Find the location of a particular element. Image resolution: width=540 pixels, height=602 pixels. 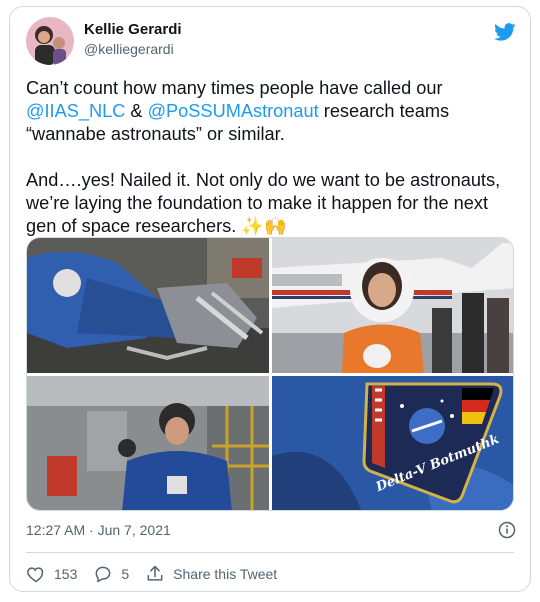

mention-iias-nlc: @IIAS_NLC is located at coordinates (75, 111).